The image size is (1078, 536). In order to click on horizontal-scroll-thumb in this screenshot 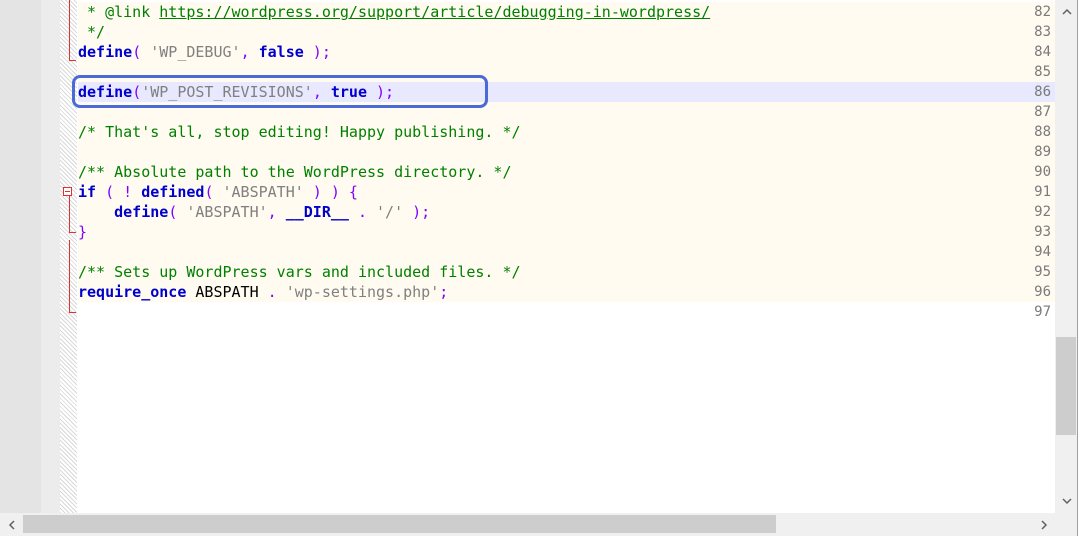, I will do `click(399, 524)`.